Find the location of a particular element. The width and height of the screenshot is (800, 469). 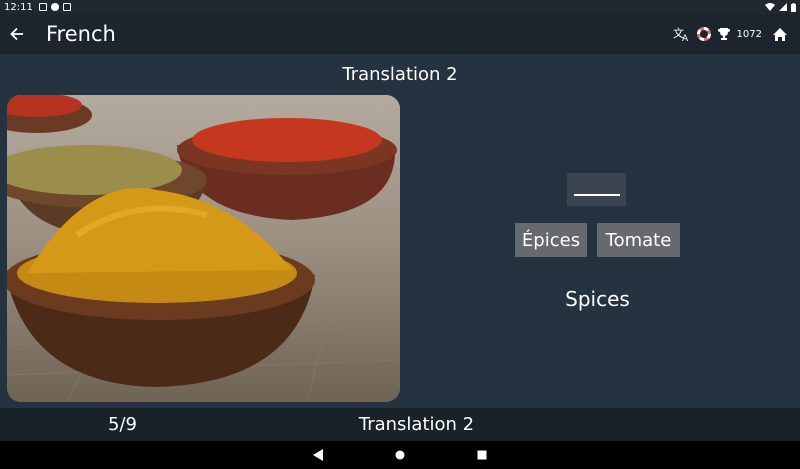

back-arrow-icon is located at coordinates (16, 34).